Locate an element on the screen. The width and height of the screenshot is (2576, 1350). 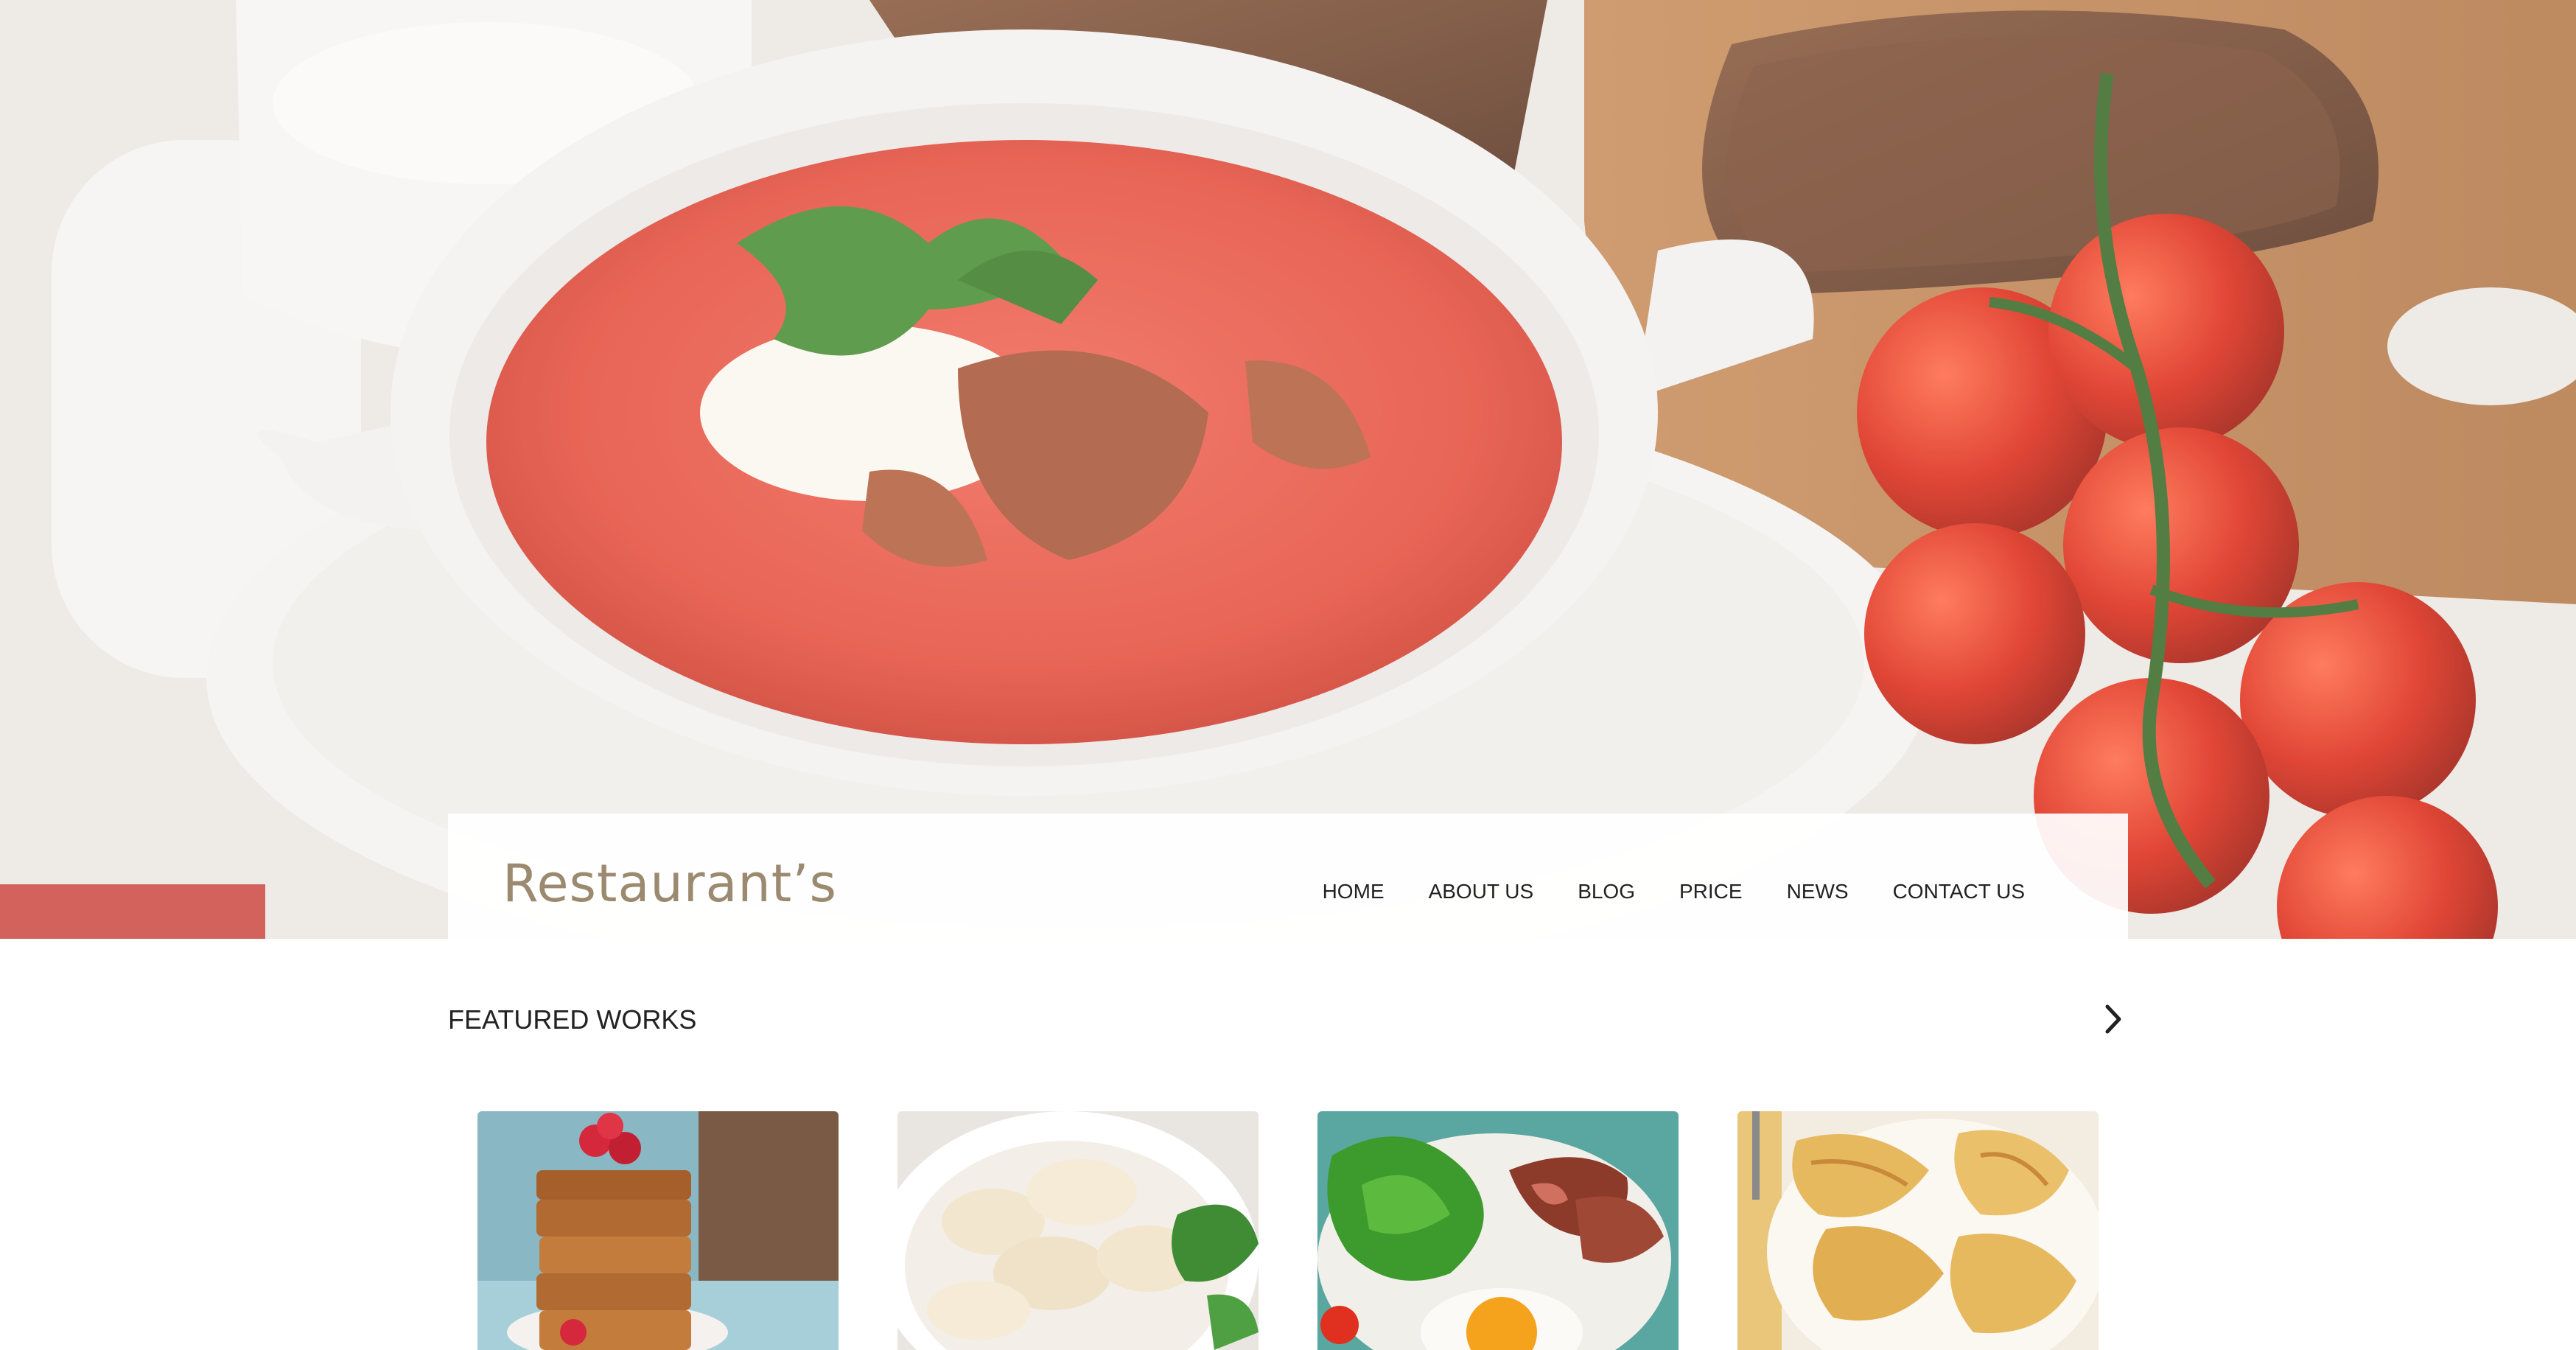
featured-card-honey-cake is located at coordinates (658, 1230).